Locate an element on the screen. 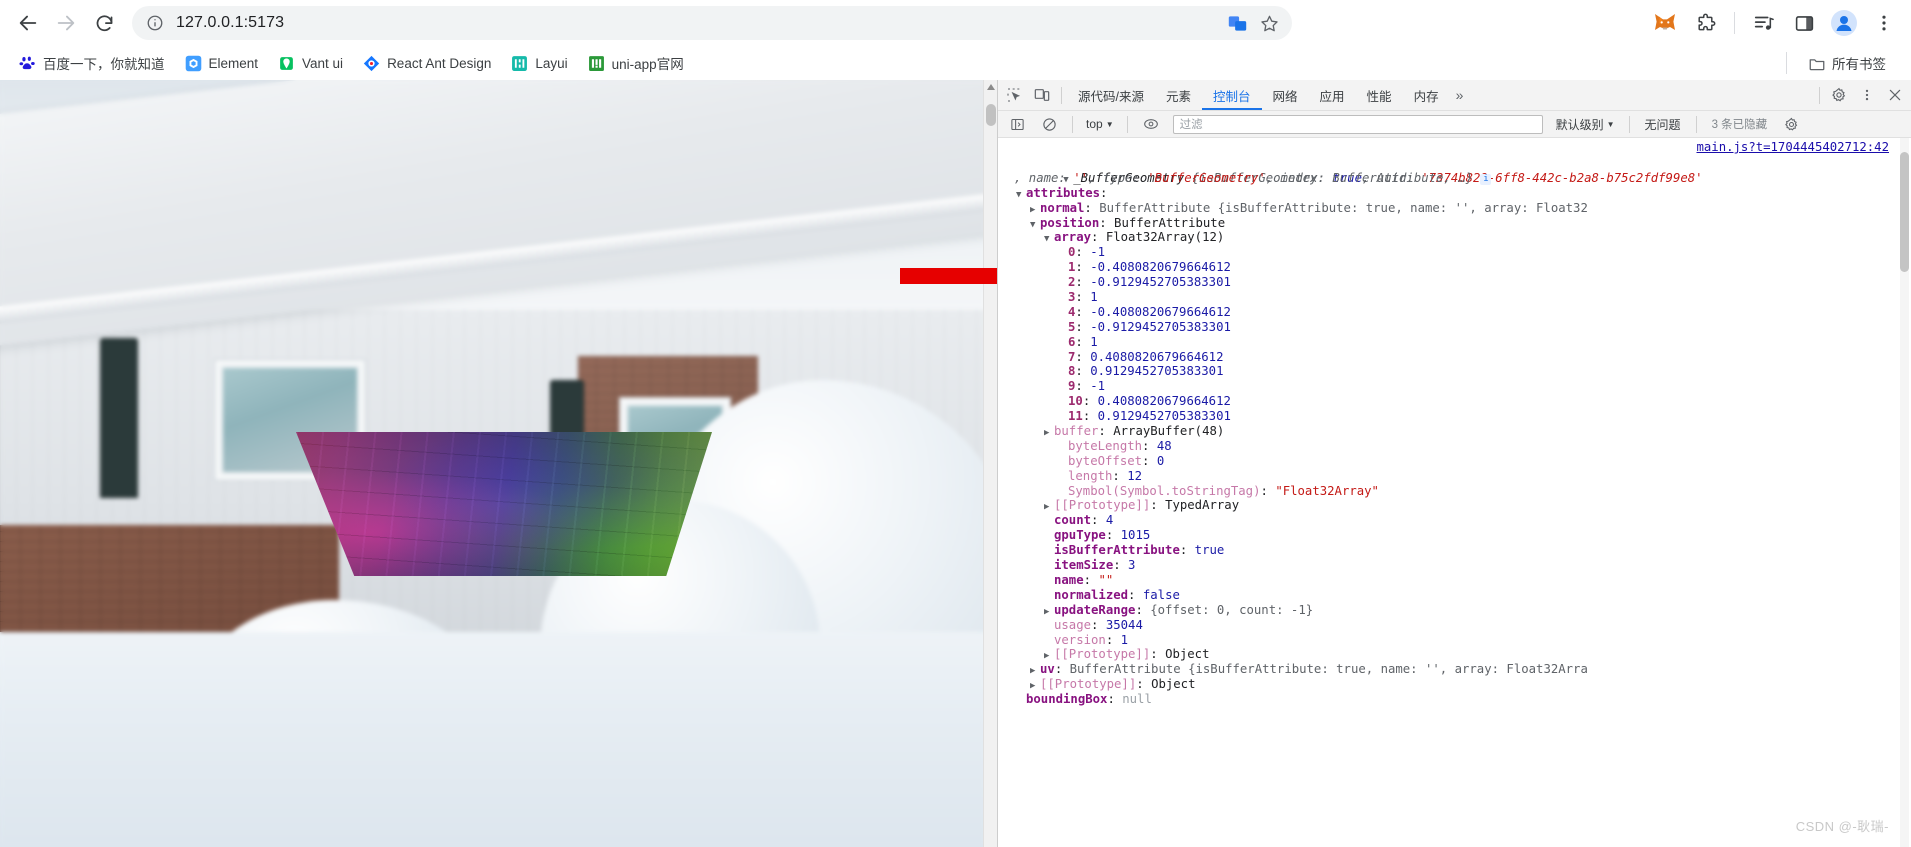 Image resolution: width=1911 pixels, height=847 pixels. console-source-link: main.js?t=1704445402712:42 is located at coordinates (1793, 147).